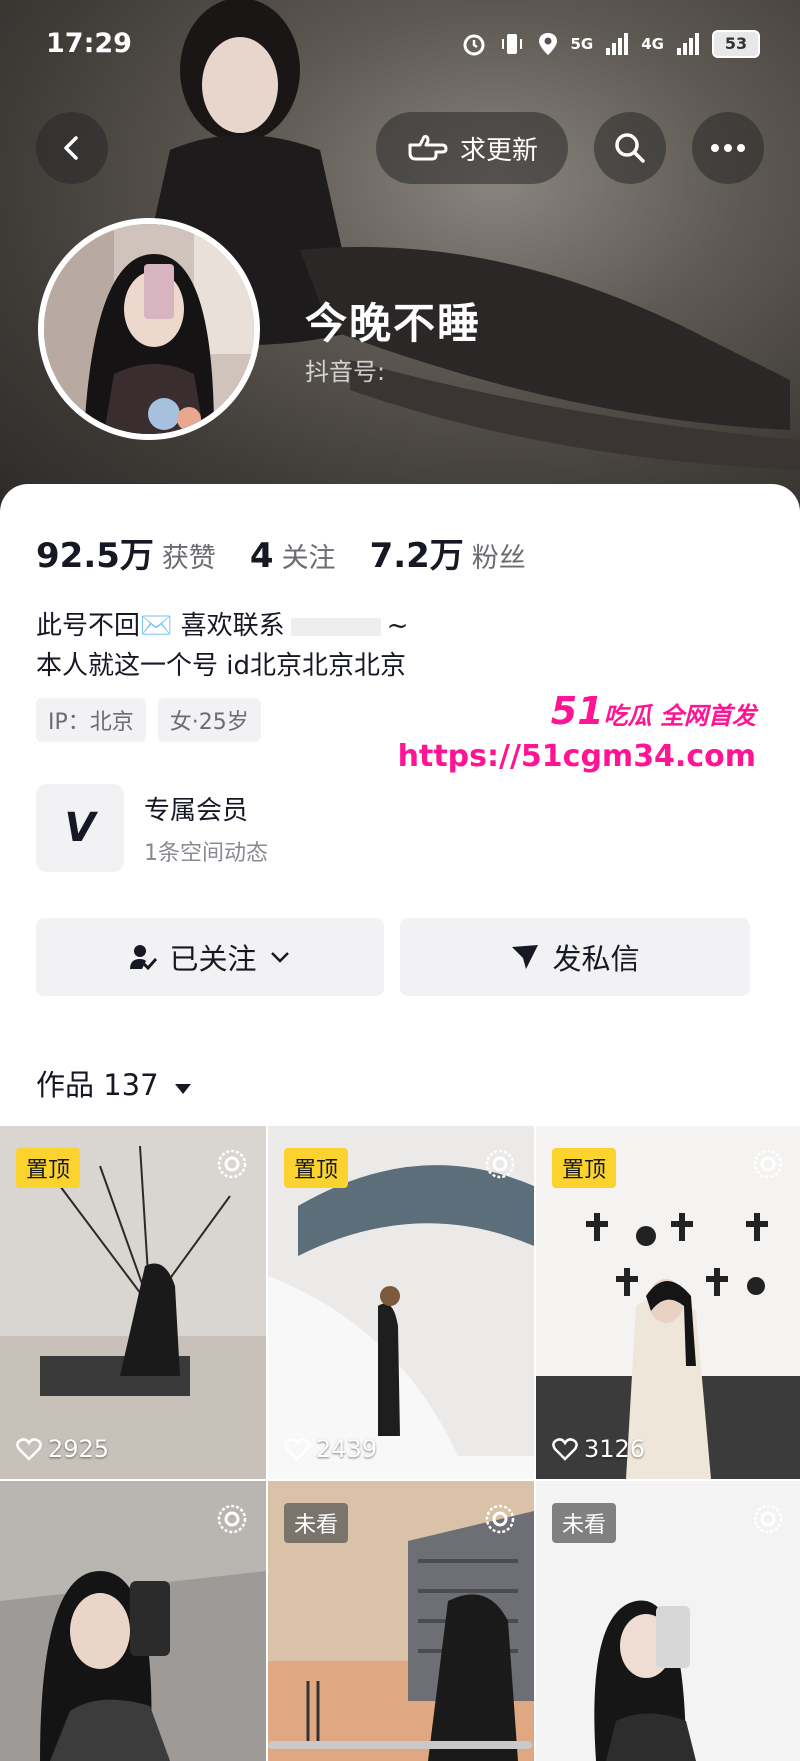 The image size is (800, 1761). I want to click on bio: 此号不回✉️ 喜欢联系 ~ 本人就这一个号 id北京北京北京, so click(222, 646).